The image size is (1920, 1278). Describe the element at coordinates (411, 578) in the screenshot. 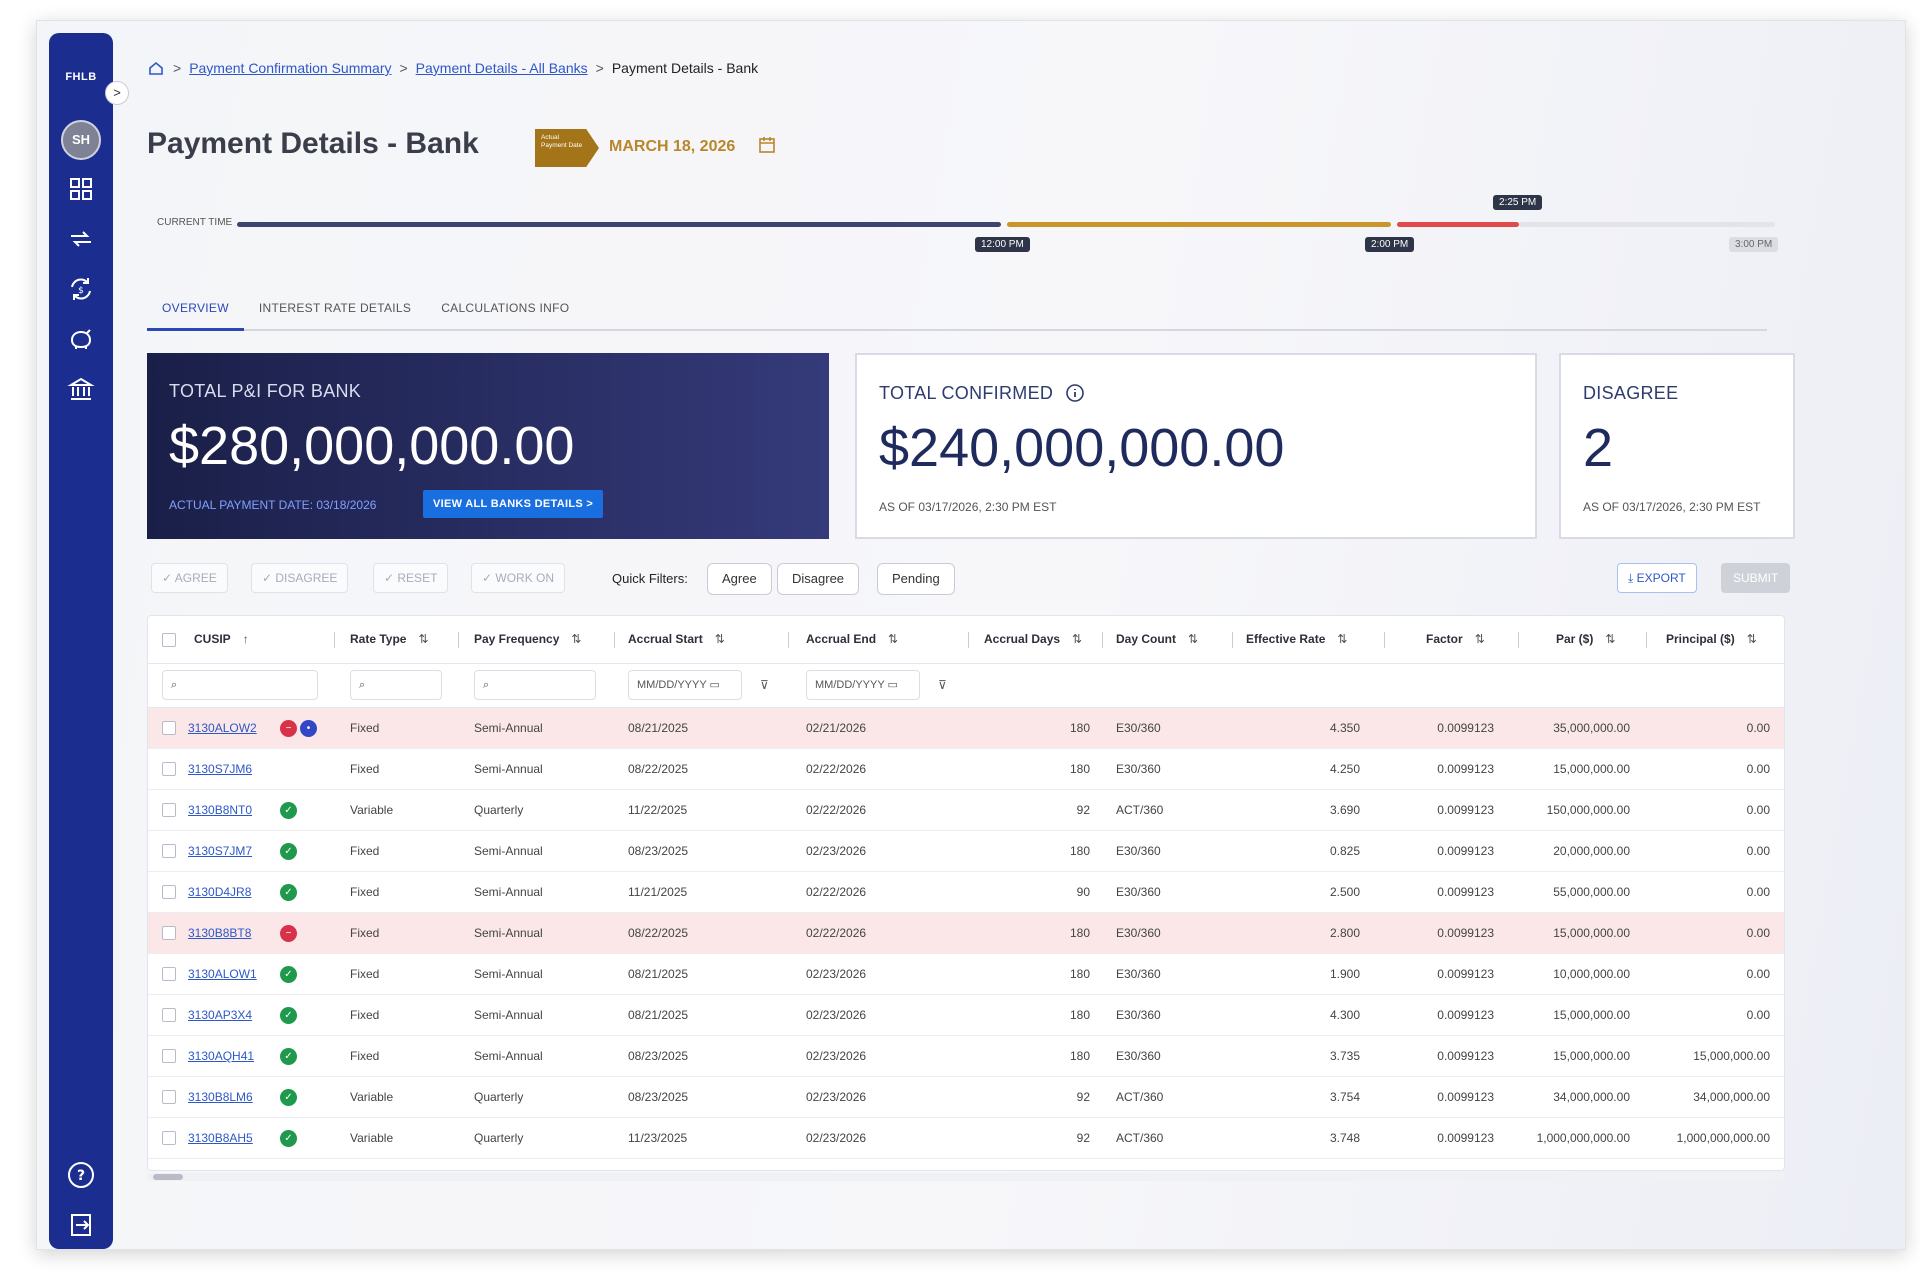

I see `reset-button: ✓ RESET` at that location.